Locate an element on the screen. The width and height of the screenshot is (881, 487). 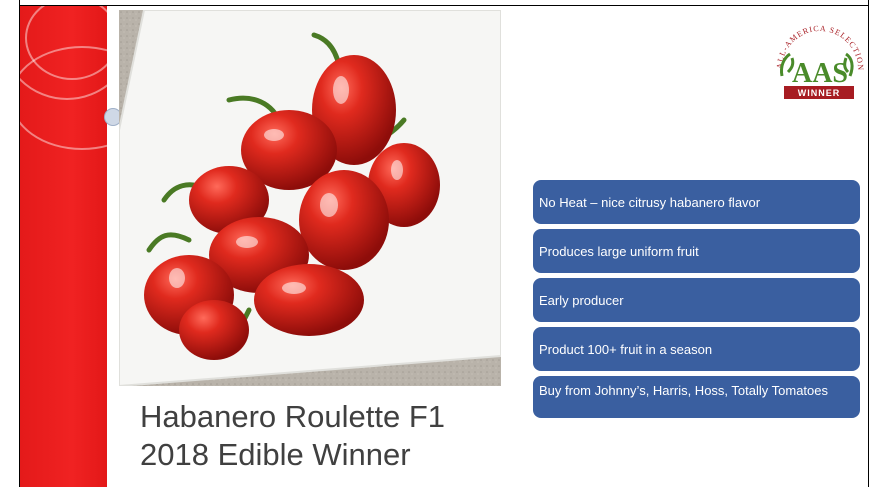
slide-right-edge is located at coordinates (874, 243).